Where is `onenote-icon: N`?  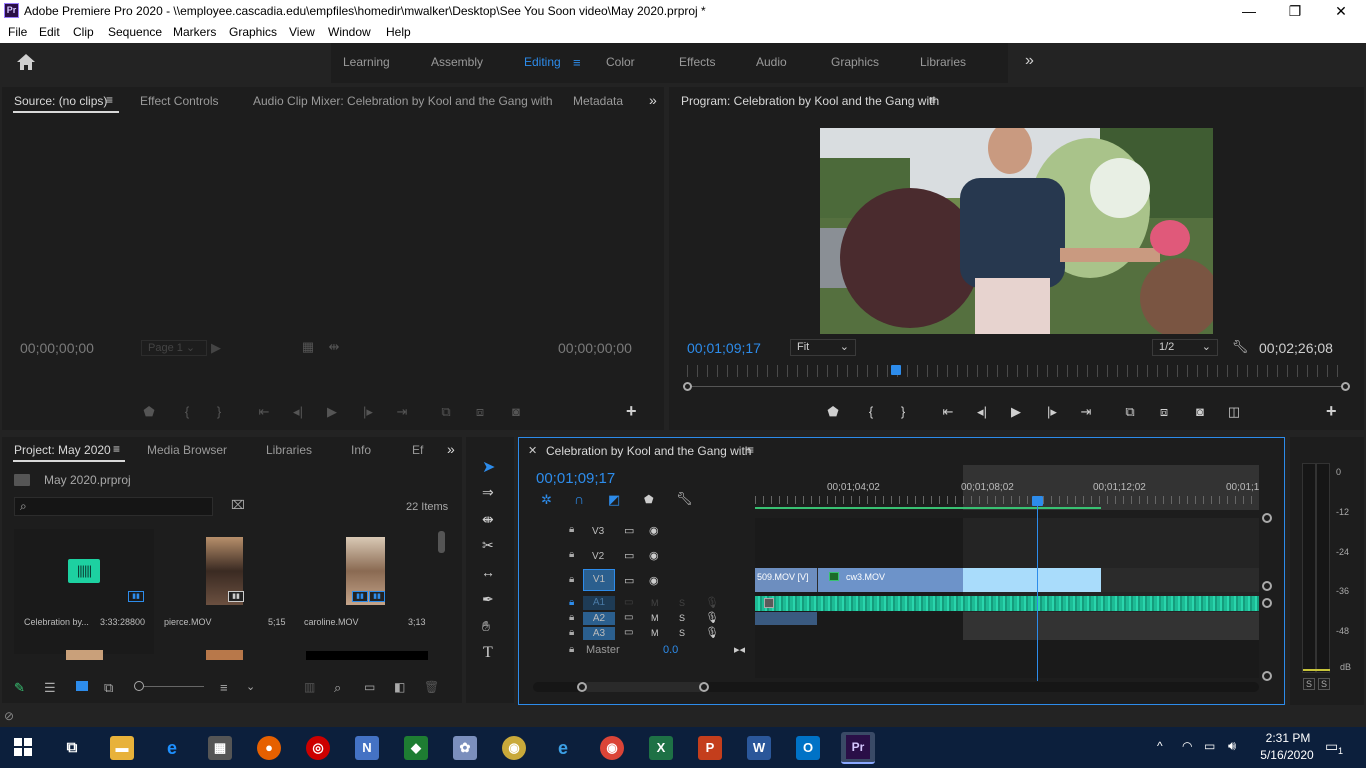
onenote-icon: N is located at coordinates (367, 748).